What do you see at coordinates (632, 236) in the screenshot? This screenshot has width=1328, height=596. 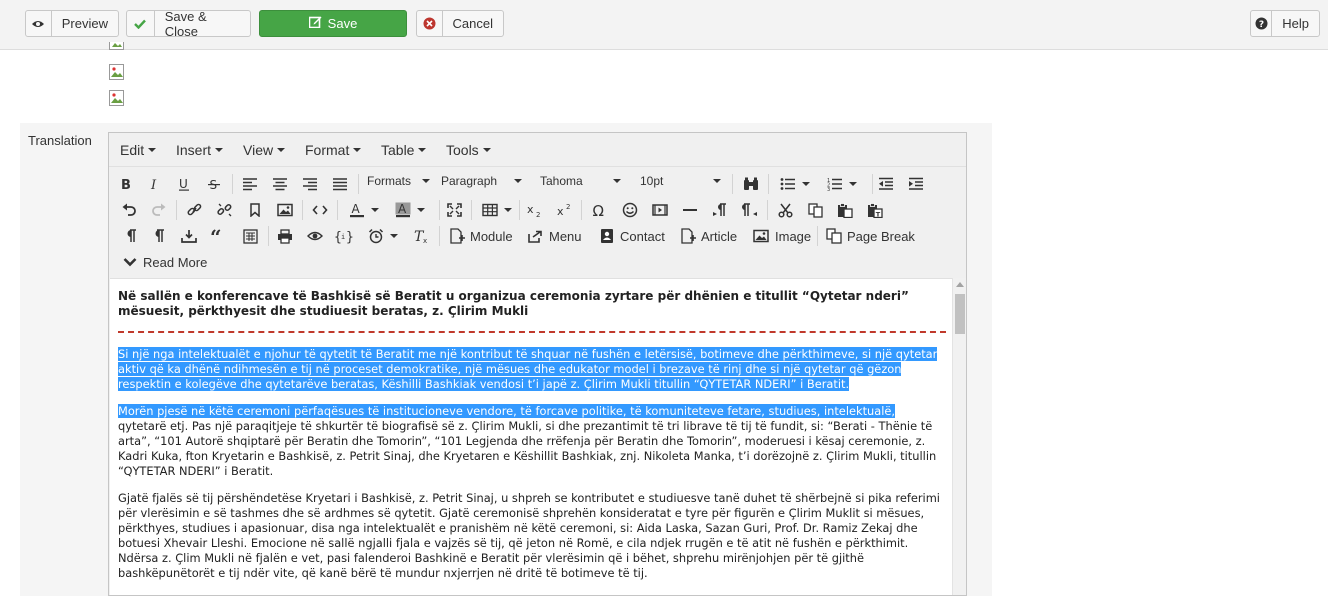 I see `contact-button: Contact` at bounding box center [632, 236].